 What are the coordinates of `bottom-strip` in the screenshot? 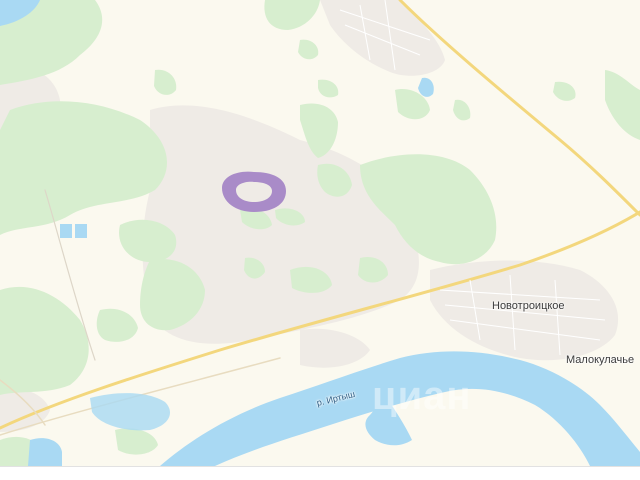 It's located at (320, 473).